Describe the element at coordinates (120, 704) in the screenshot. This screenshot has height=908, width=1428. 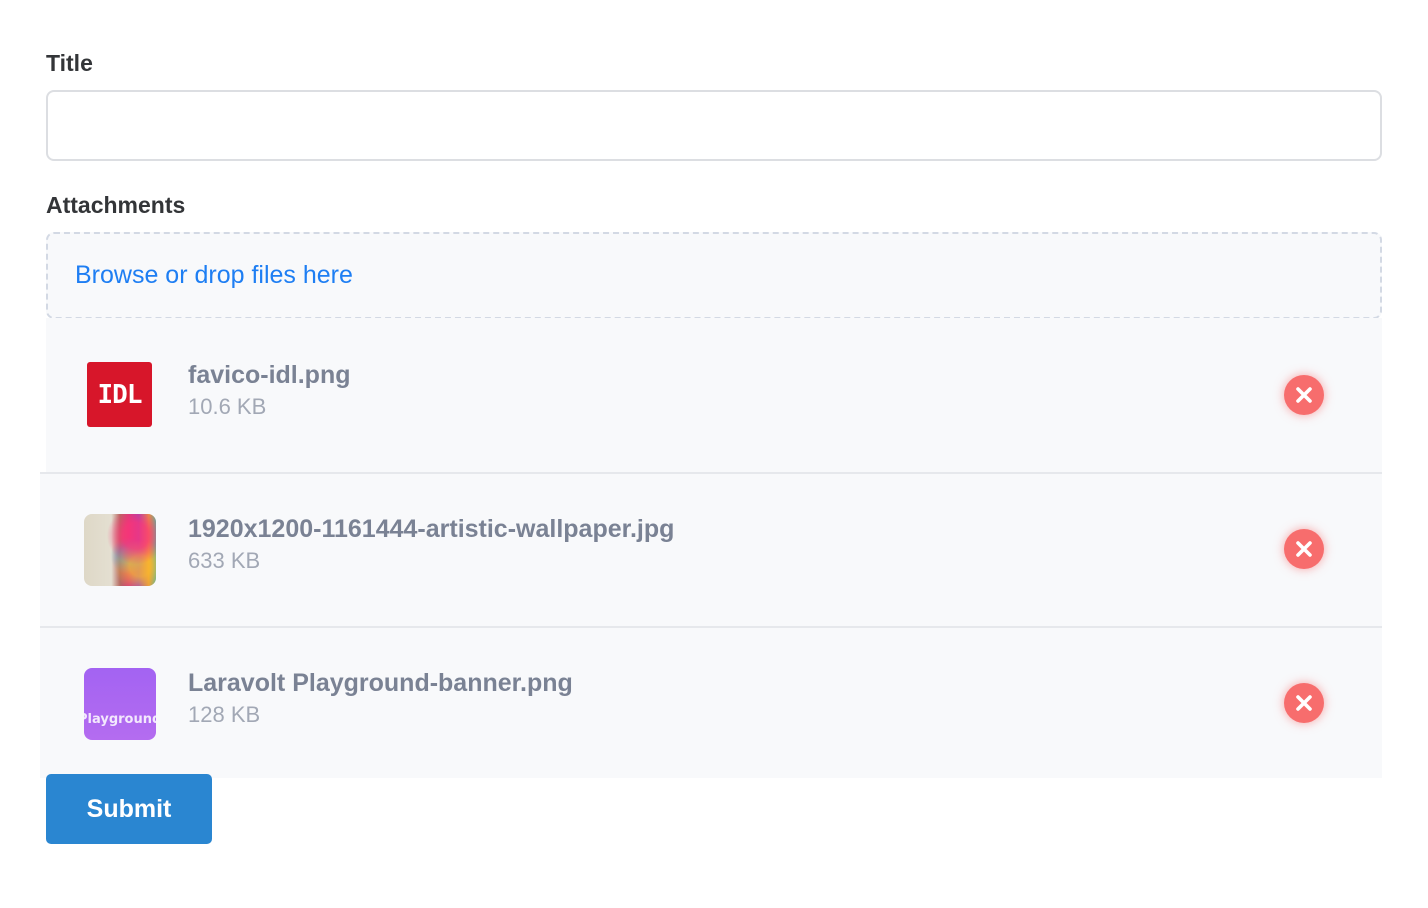
I see `file-thumbnail: Playground` at that location.